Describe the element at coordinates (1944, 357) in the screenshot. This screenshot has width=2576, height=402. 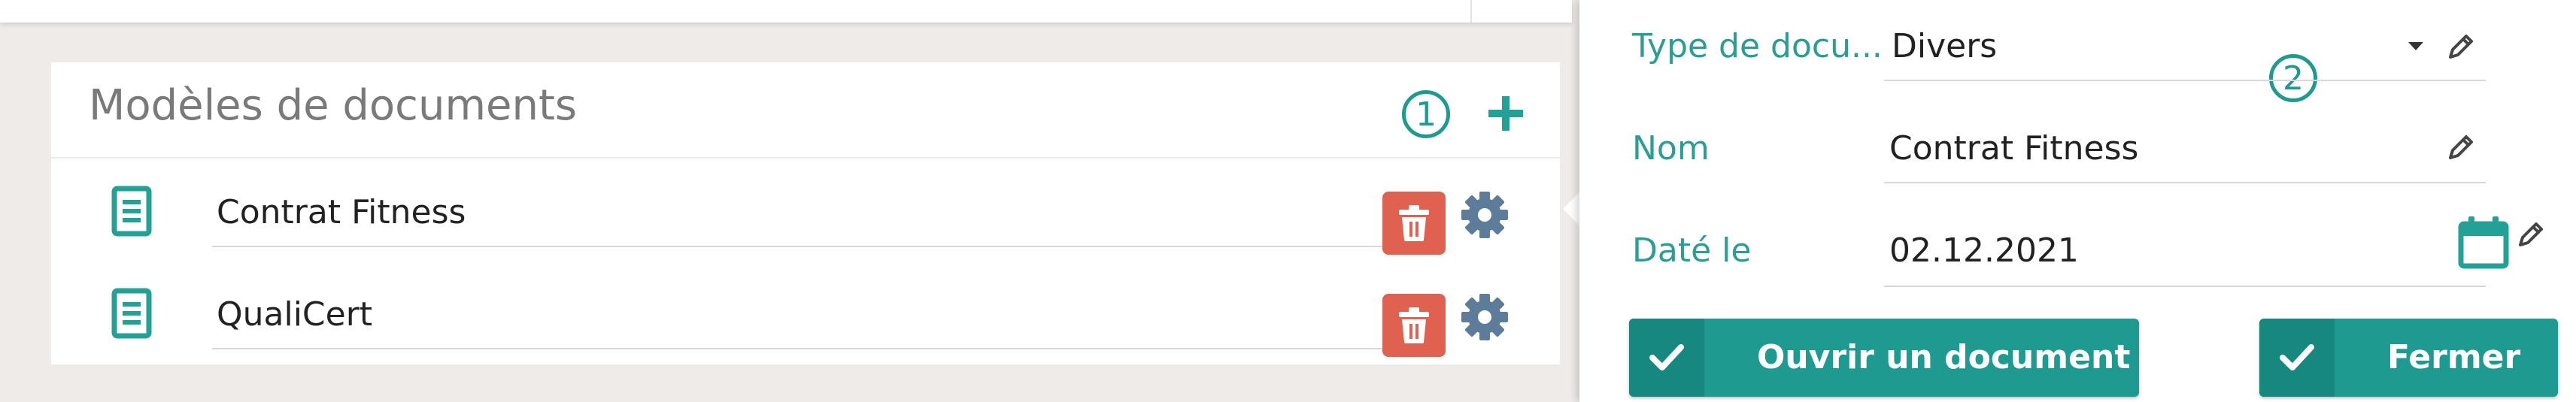
I see `open-document-label: Ouvrir un document` at that location.